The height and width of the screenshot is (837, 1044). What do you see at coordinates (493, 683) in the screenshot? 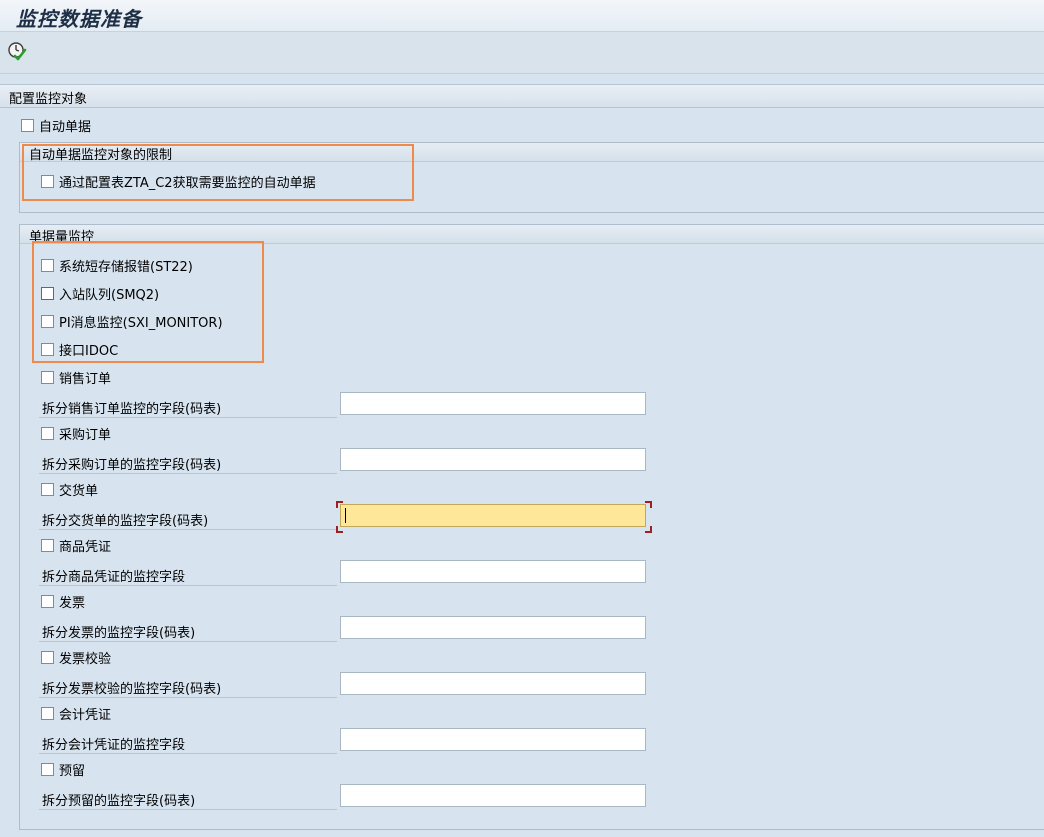
I see `invoice-verification-field-input` at bounding box center [493, 683].